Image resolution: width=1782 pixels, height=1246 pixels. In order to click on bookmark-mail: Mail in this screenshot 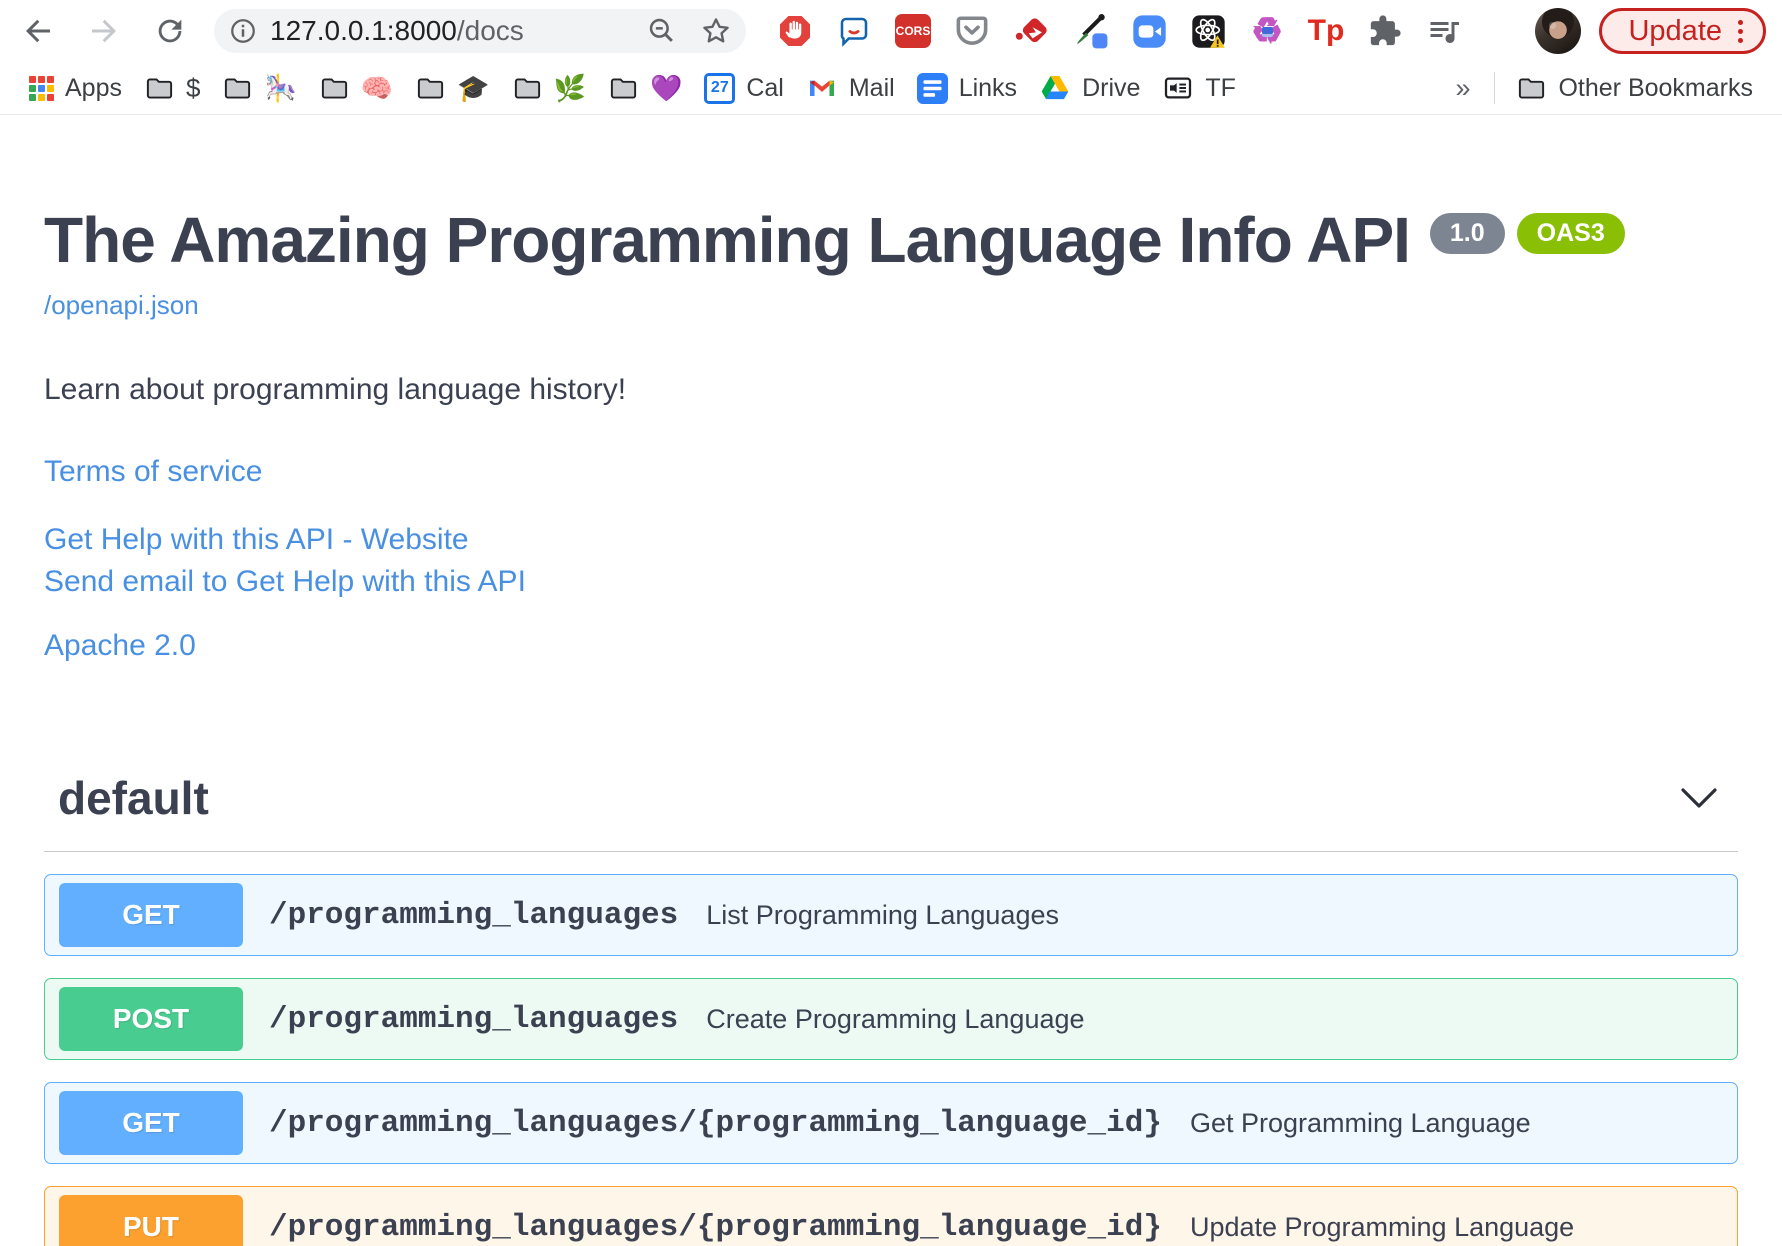, I will do `click(850, 88)`.